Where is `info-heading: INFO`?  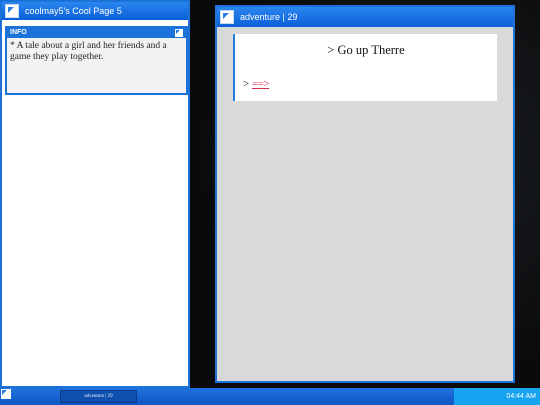
info-heading: INFO is located at coordinates (18, 32).